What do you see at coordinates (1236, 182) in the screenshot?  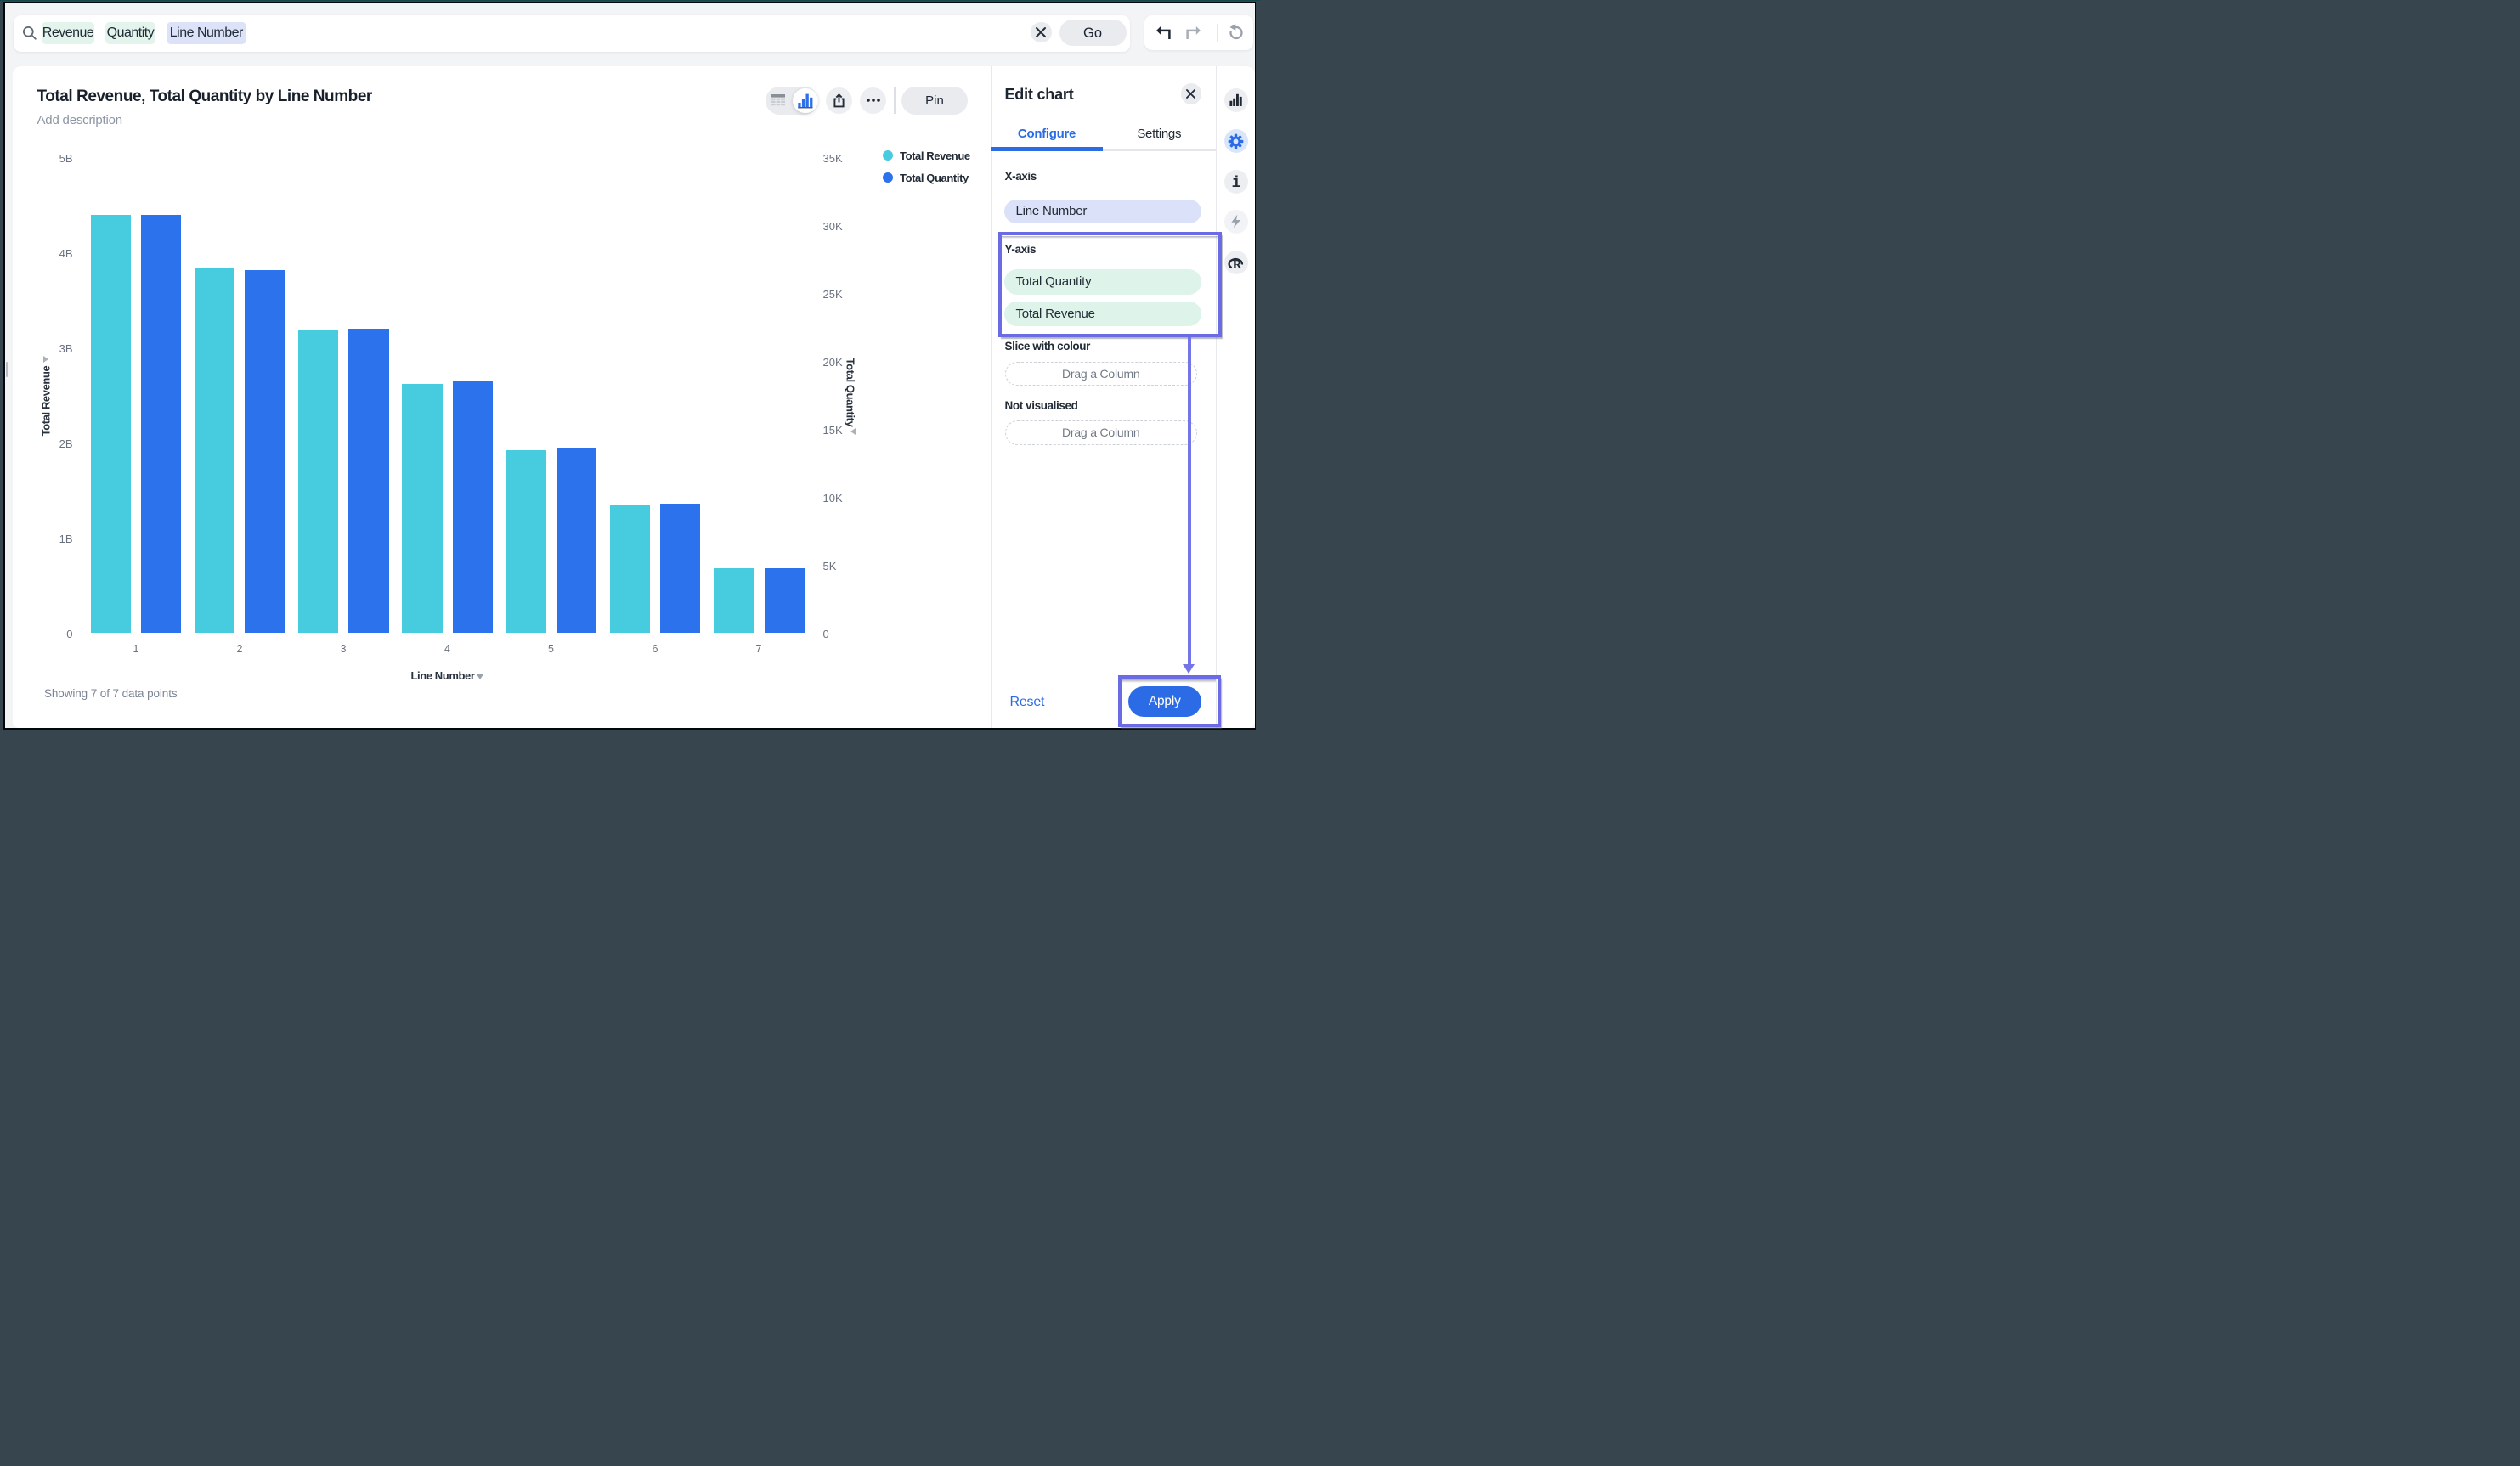 I see `svg-text: i` at bounding box center [1236, 182].